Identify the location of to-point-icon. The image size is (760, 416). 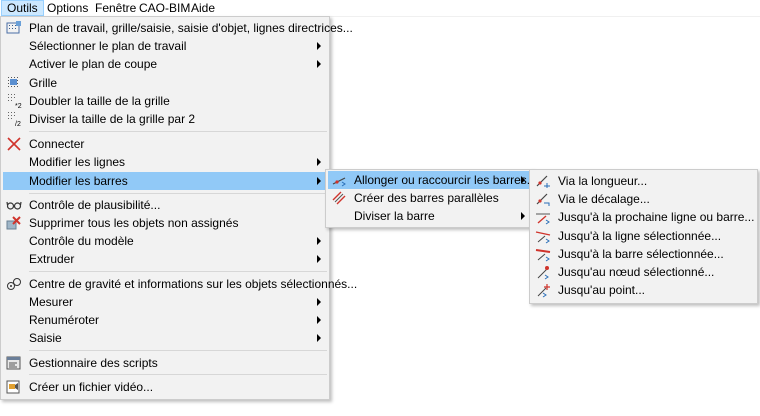
(543, 290).